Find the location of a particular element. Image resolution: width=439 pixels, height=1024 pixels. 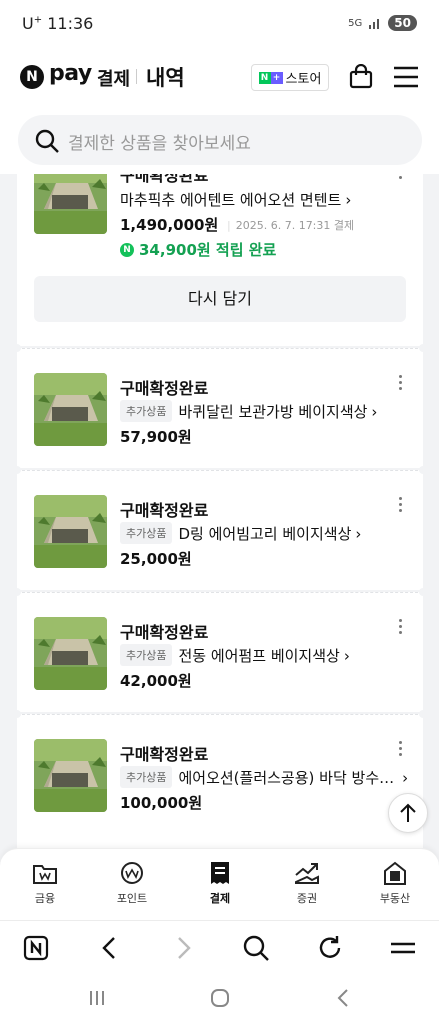

back-icon is located at coordinates (110, 948).